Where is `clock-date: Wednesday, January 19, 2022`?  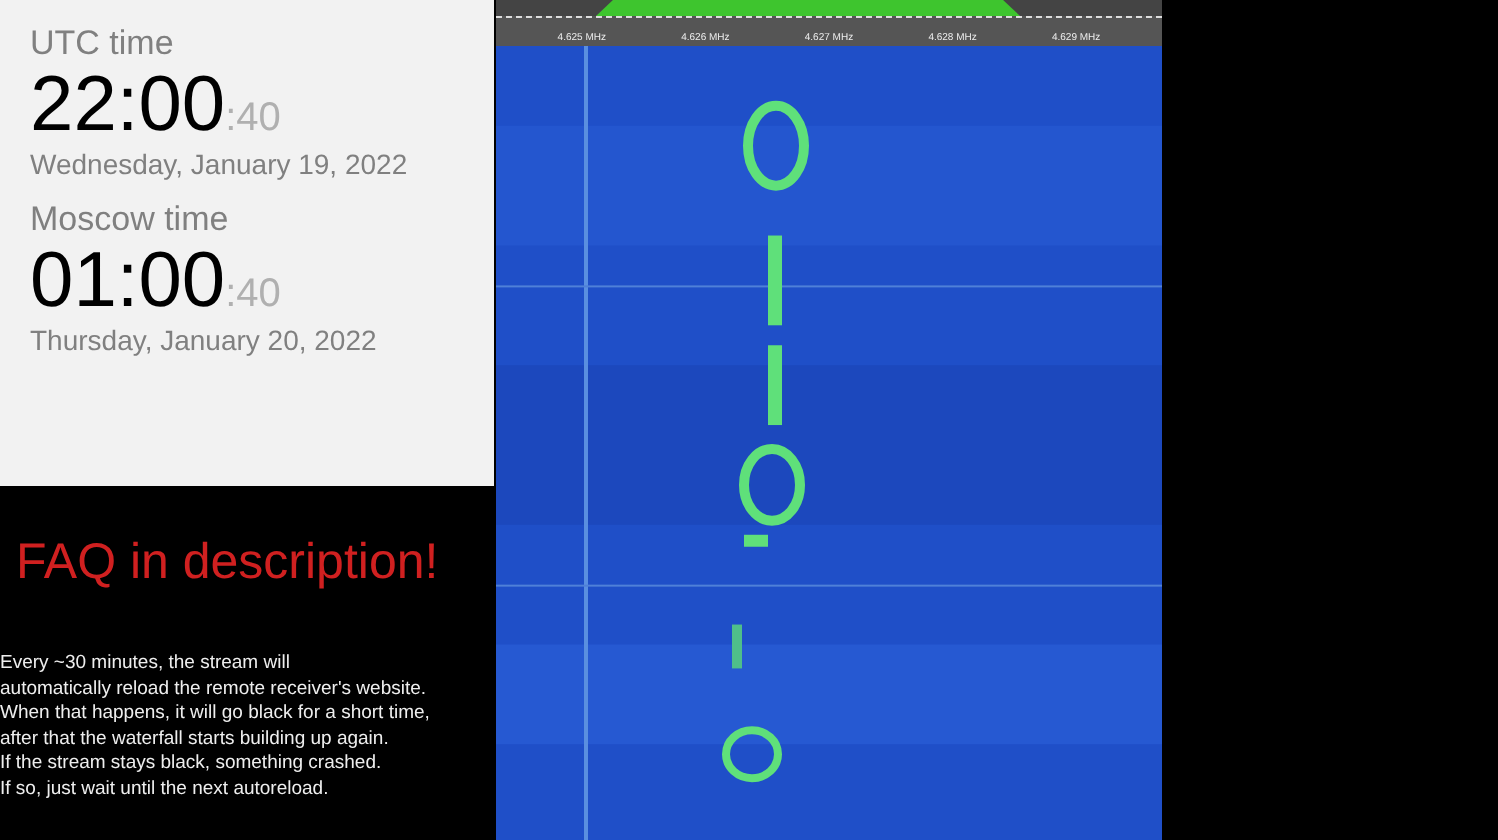 clock-date: Wednesday, January 19, 2022 is located at coordinates (220, 164).